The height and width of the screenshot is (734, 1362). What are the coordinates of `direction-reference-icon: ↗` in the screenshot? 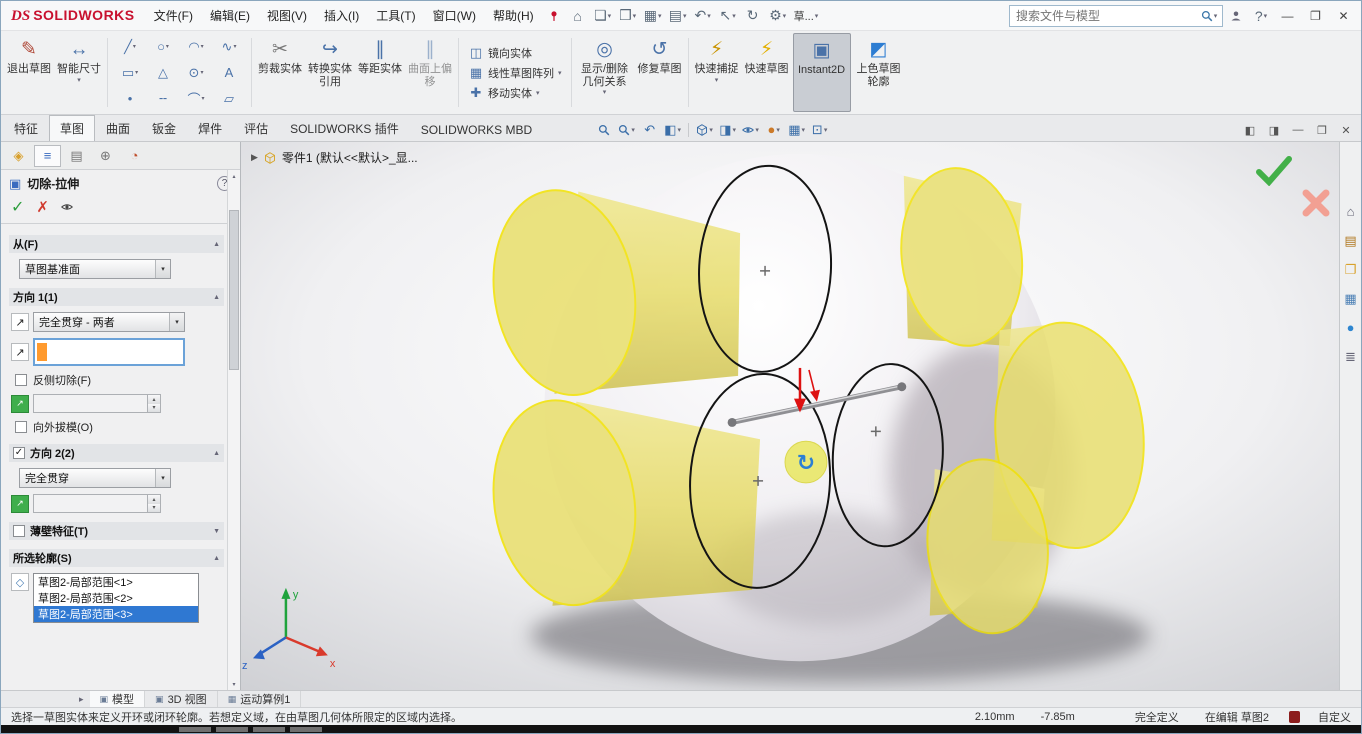 It's located at (20, 352).